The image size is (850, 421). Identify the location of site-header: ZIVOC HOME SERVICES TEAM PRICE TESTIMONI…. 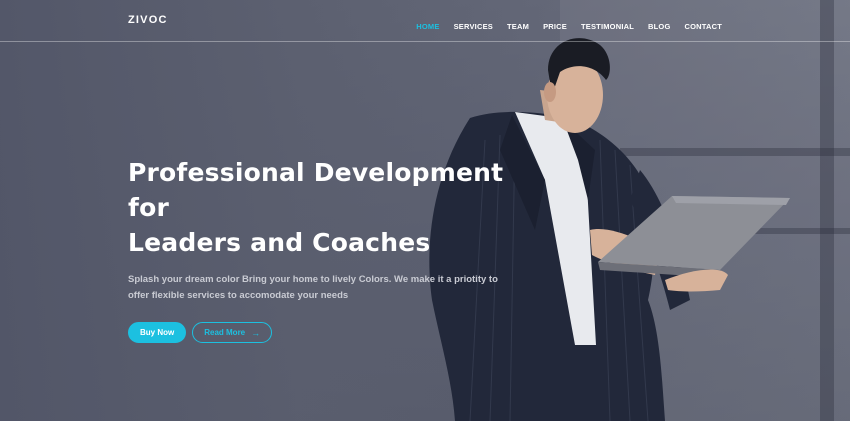
(425, 21).